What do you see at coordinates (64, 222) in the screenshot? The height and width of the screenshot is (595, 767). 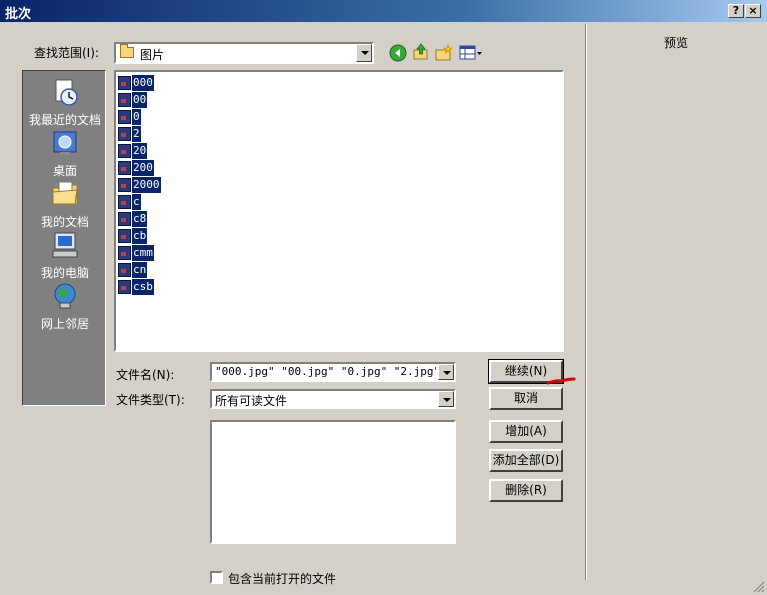 I see `place-label: 我的文档` at bounding box center [64, 222].